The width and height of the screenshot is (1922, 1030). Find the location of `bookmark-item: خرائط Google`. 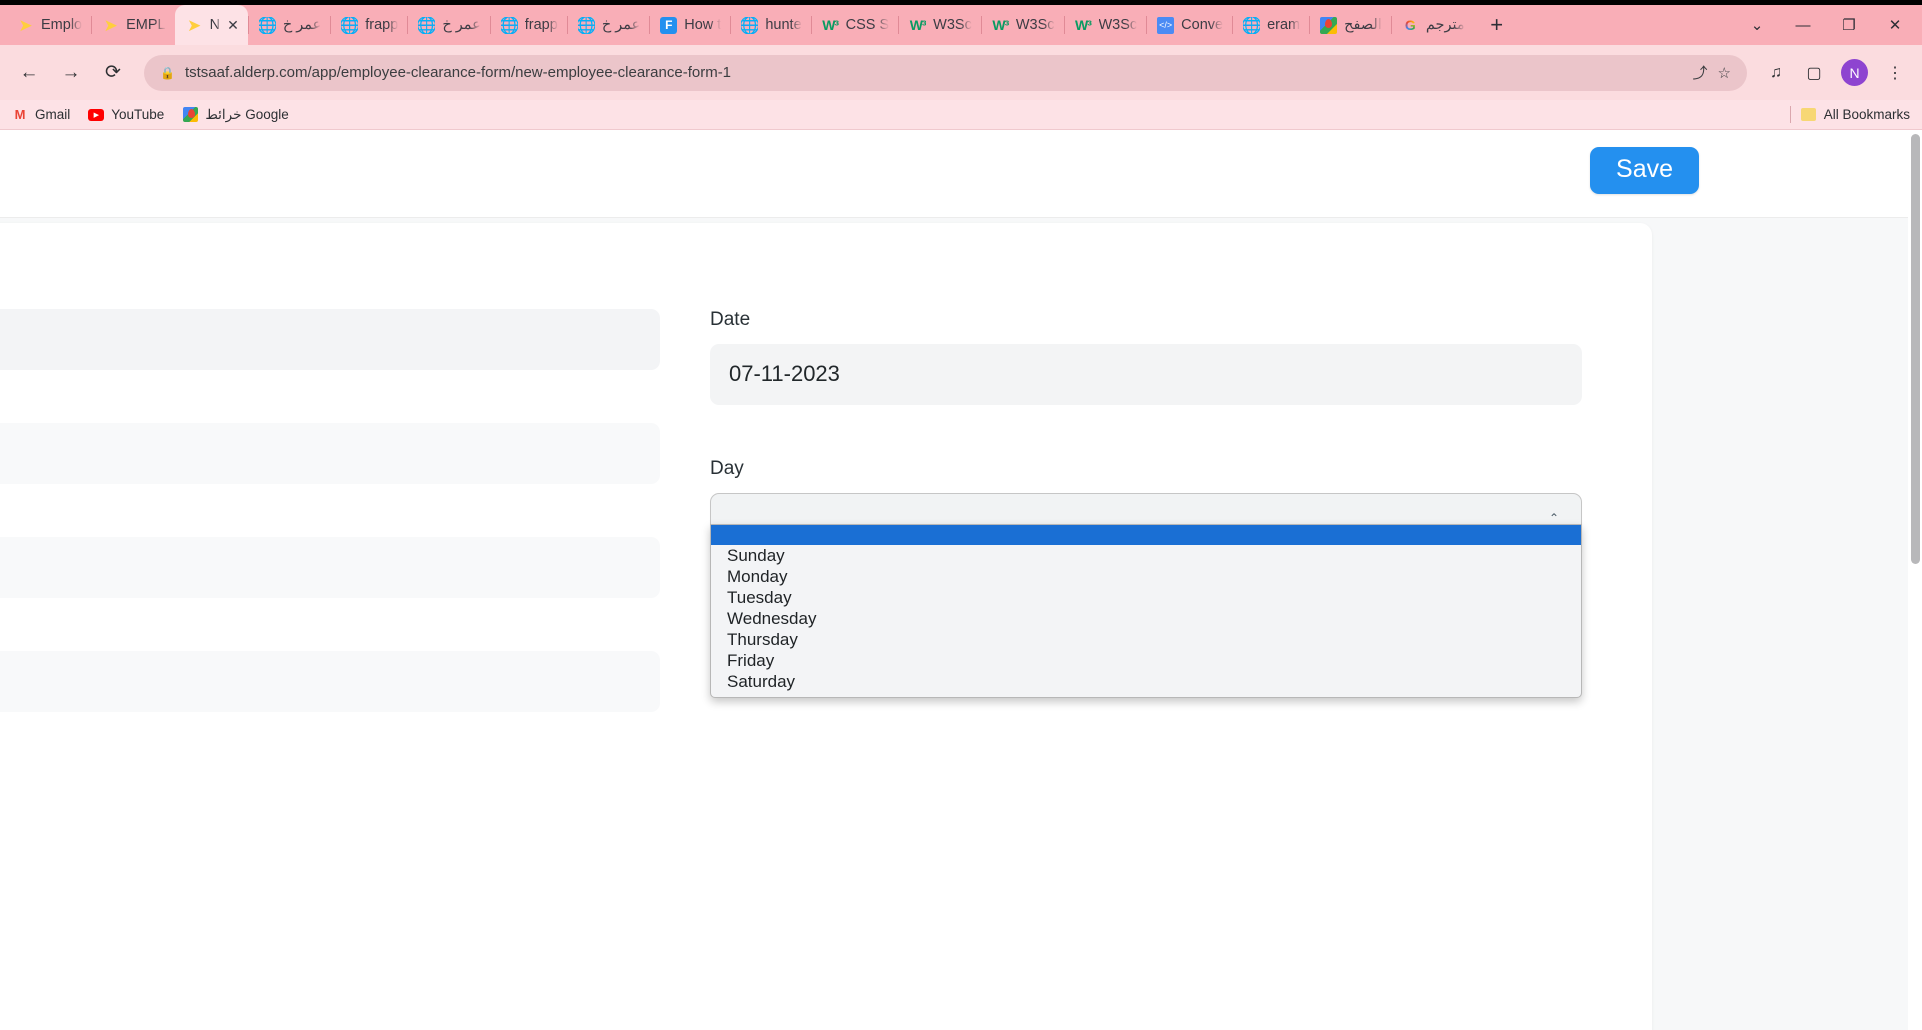

bookmark-item: خرائط Google is located at coordinates (235, 114).